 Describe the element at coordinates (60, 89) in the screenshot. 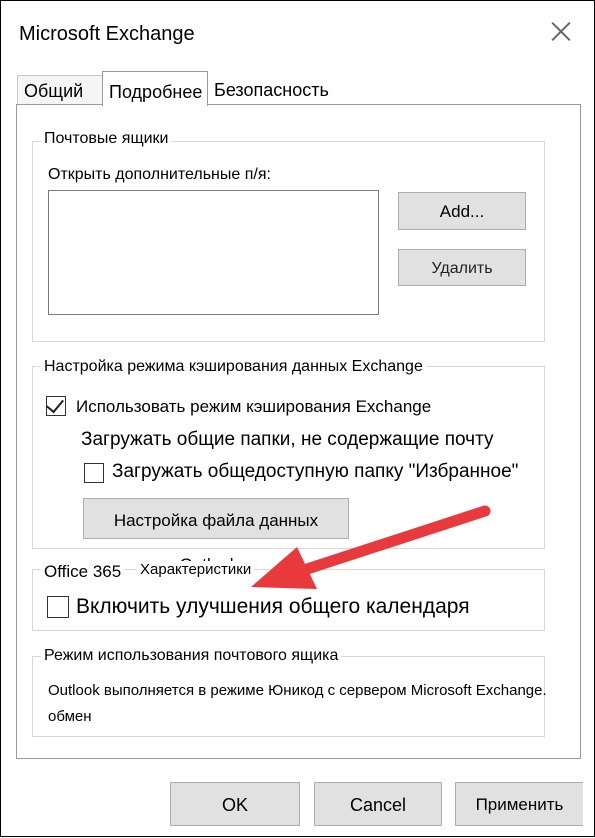

I see `tab-general: Общий` at that location.